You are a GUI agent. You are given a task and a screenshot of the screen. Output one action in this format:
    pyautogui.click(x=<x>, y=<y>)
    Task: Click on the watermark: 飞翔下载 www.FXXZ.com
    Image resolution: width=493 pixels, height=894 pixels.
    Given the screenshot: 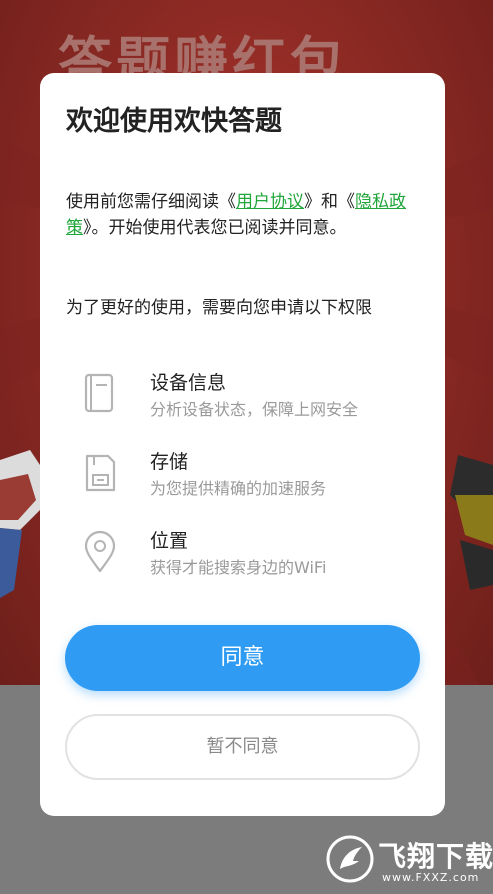 What is the action you would take?
    pyautogui.click(x=406, y=861)
    